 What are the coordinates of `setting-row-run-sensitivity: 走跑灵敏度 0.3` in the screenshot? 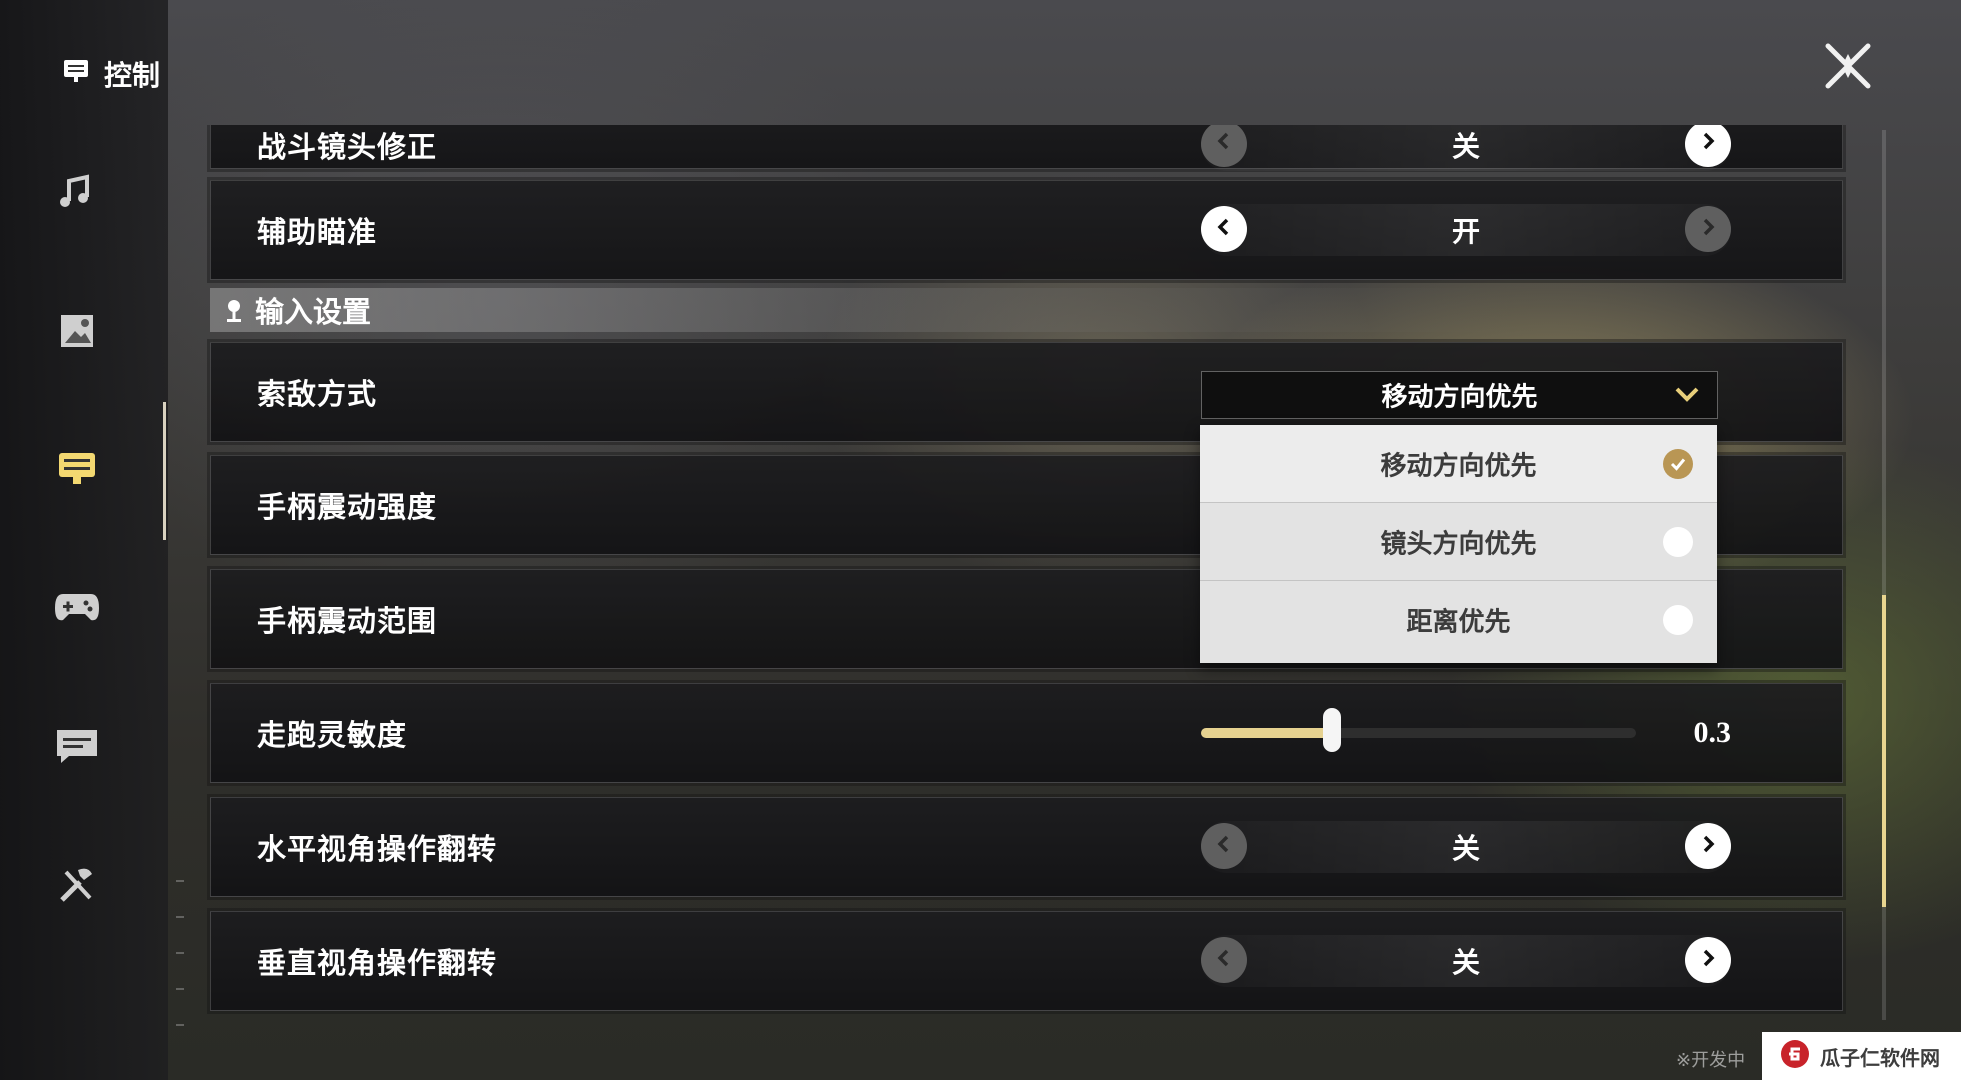 It's located at (1026, 733).